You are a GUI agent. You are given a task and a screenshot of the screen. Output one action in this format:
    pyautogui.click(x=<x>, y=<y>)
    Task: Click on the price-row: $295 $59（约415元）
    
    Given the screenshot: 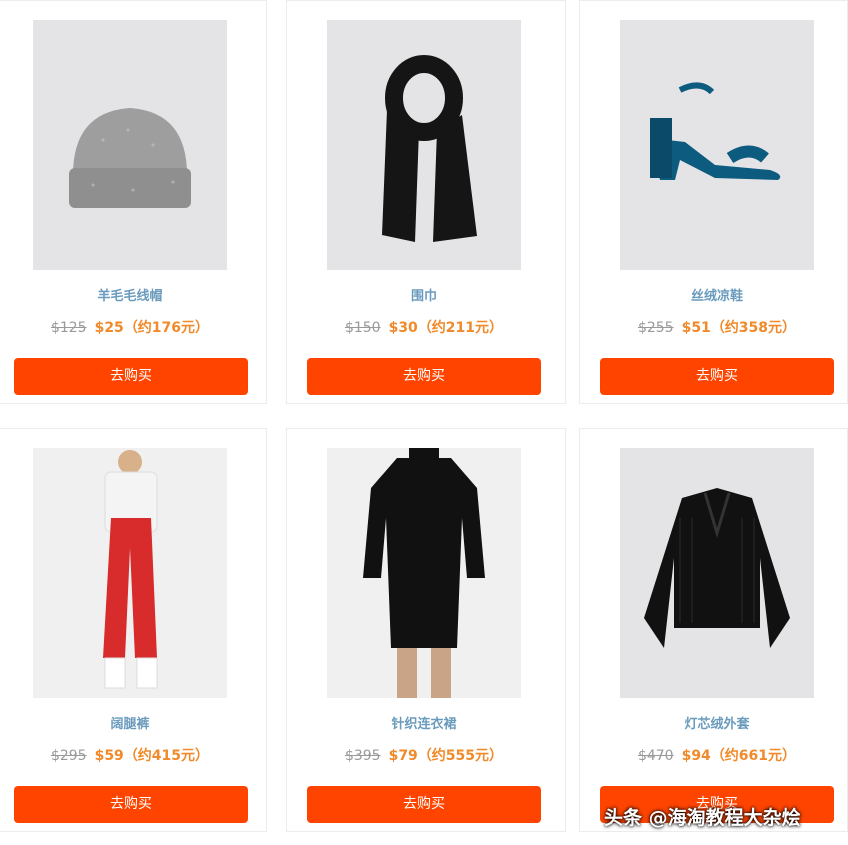 What is the action you would take?
    pyautogui.click(x=130, y=755)
    